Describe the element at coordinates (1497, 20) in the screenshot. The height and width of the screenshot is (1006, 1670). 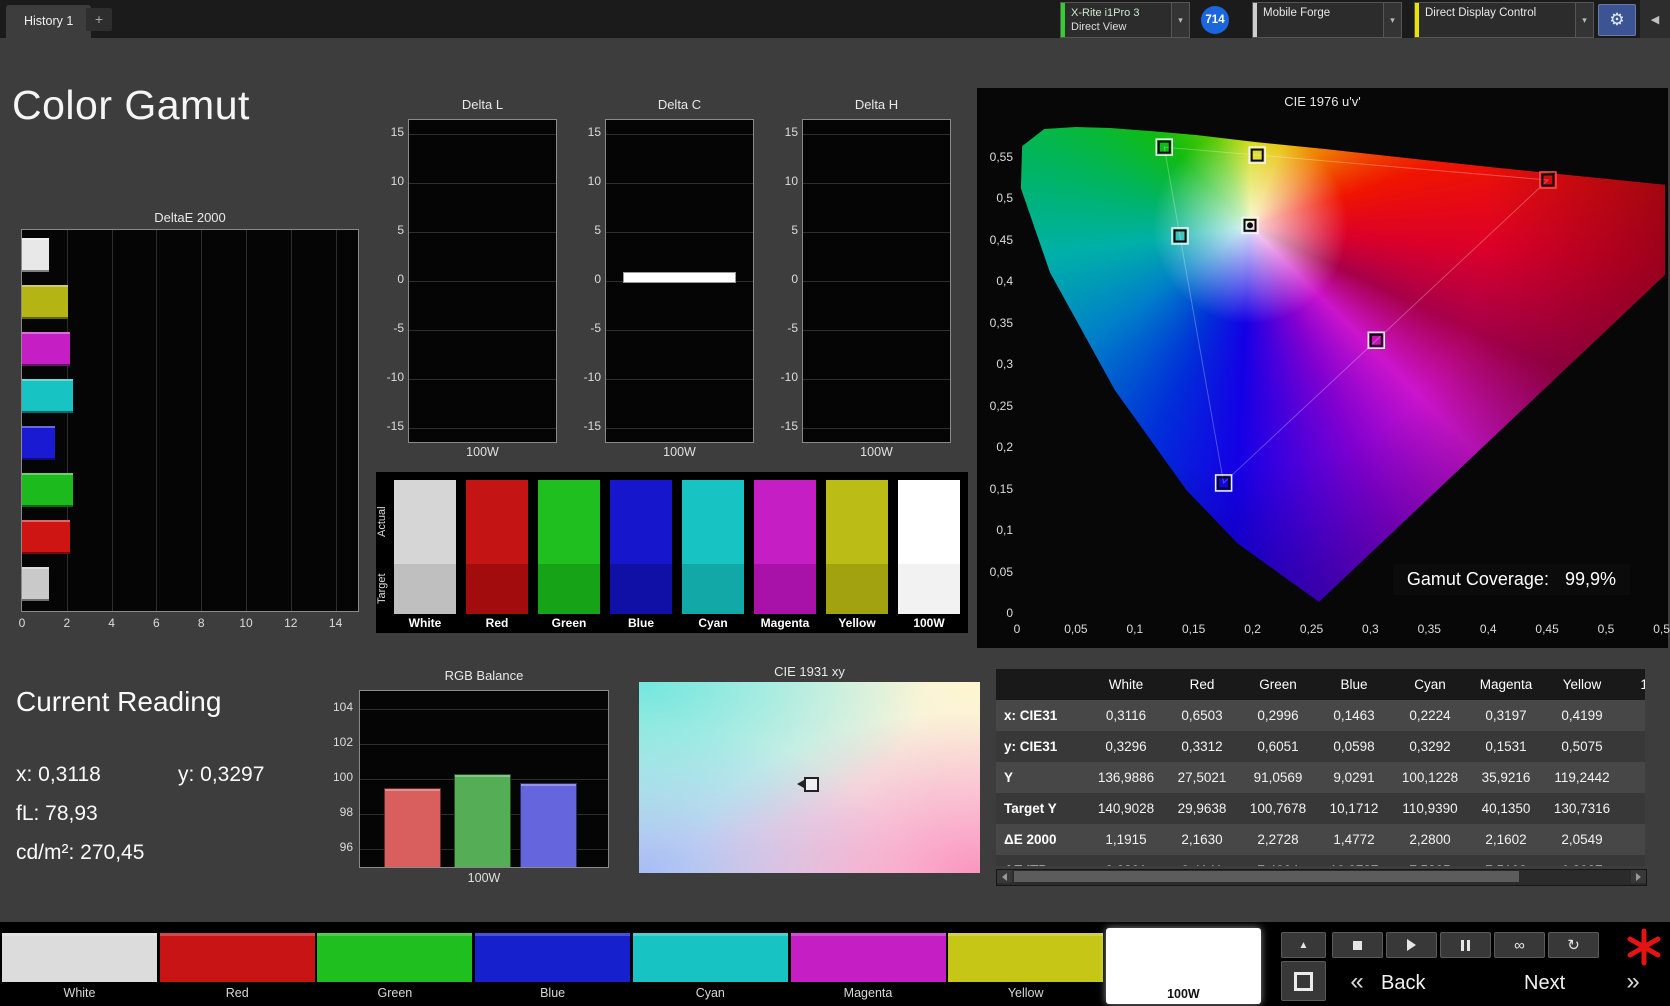
I see `display-control-text: Direct Display Control` at that location.